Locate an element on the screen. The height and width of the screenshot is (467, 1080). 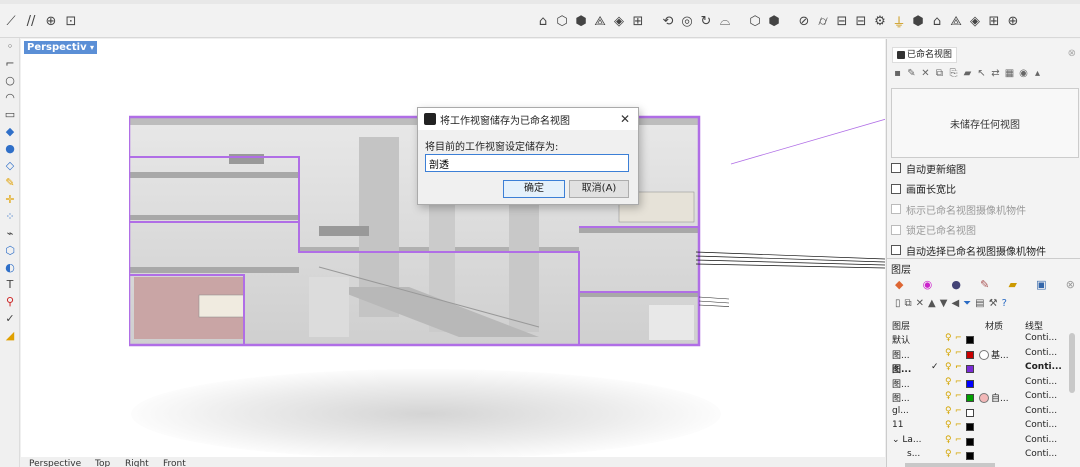
analyze-icon: ⚲ is located at coordinates (10, 301).